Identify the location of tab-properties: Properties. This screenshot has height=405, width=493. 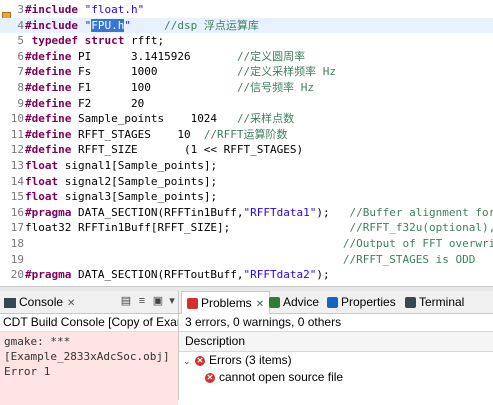
(361, 302).